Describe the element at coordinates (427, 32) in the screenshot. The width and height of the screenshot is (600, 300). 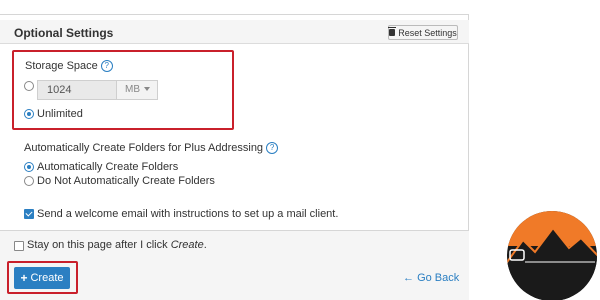
I see `reset-settings-label: Reset Settings` at that location.